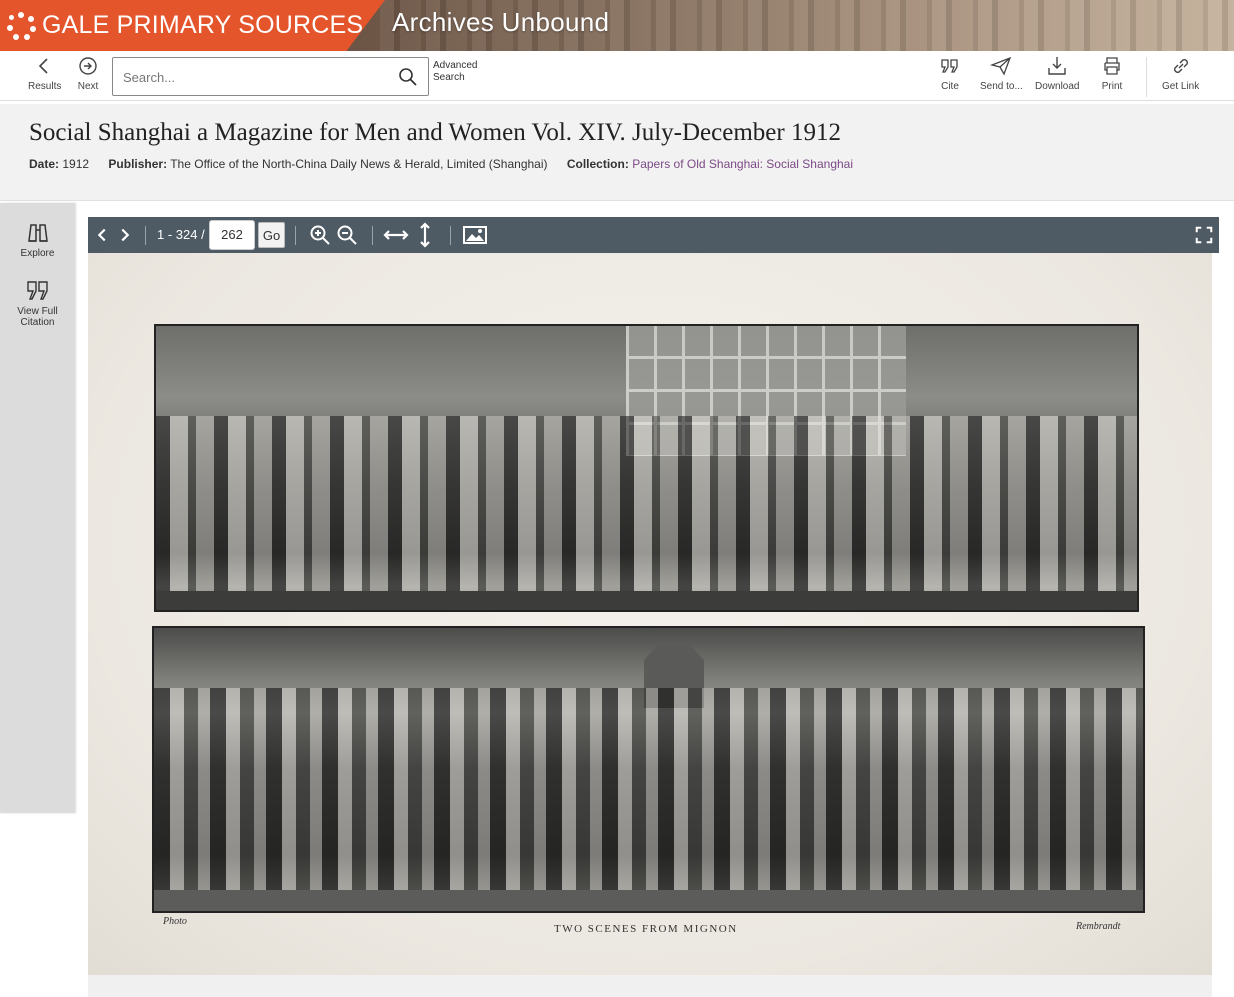  I want to click on image-settings-button, so click(475, 235).